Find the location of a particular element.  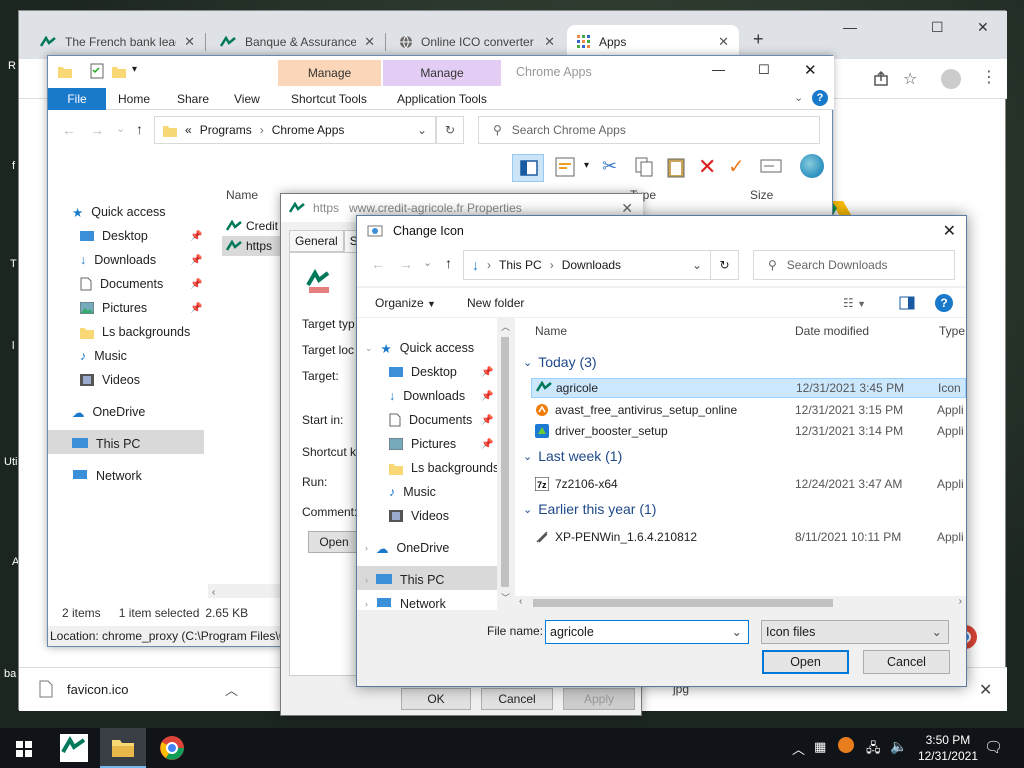

profile-avatar-icon is located at coordinates (951, 79).